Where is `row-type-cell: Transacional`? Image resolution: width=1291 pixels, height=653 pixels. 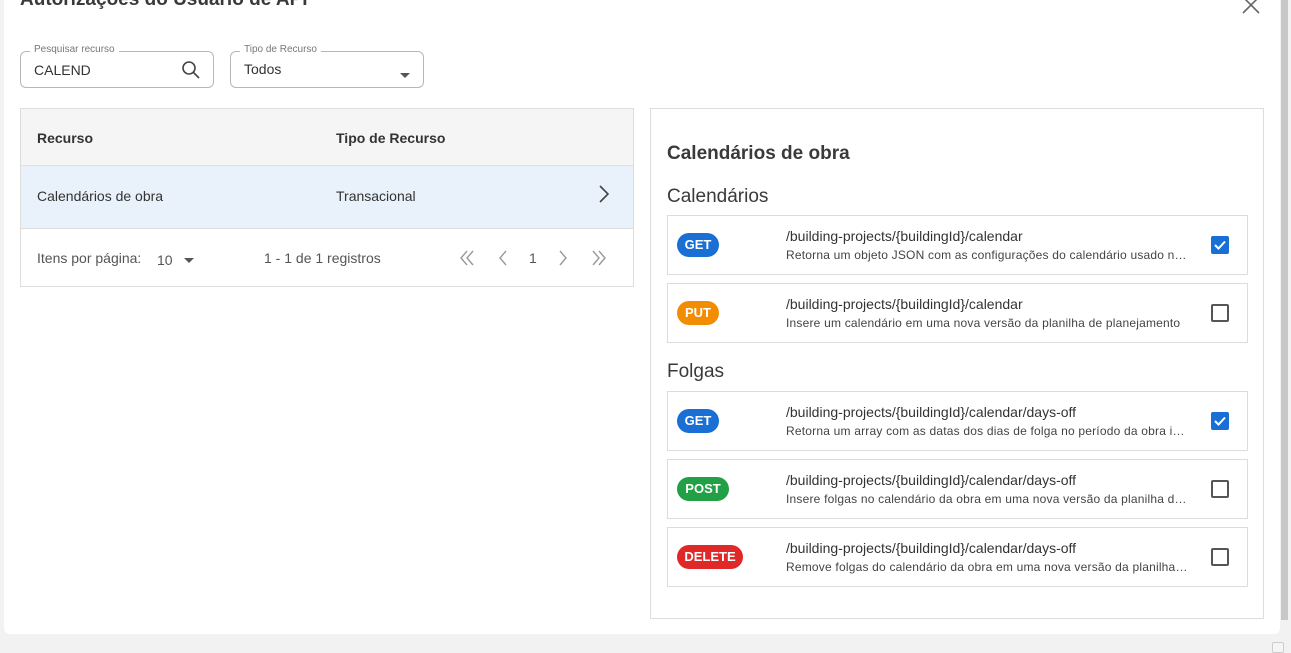 row-type-cell: Transacional is located at coordinates (376, 196).